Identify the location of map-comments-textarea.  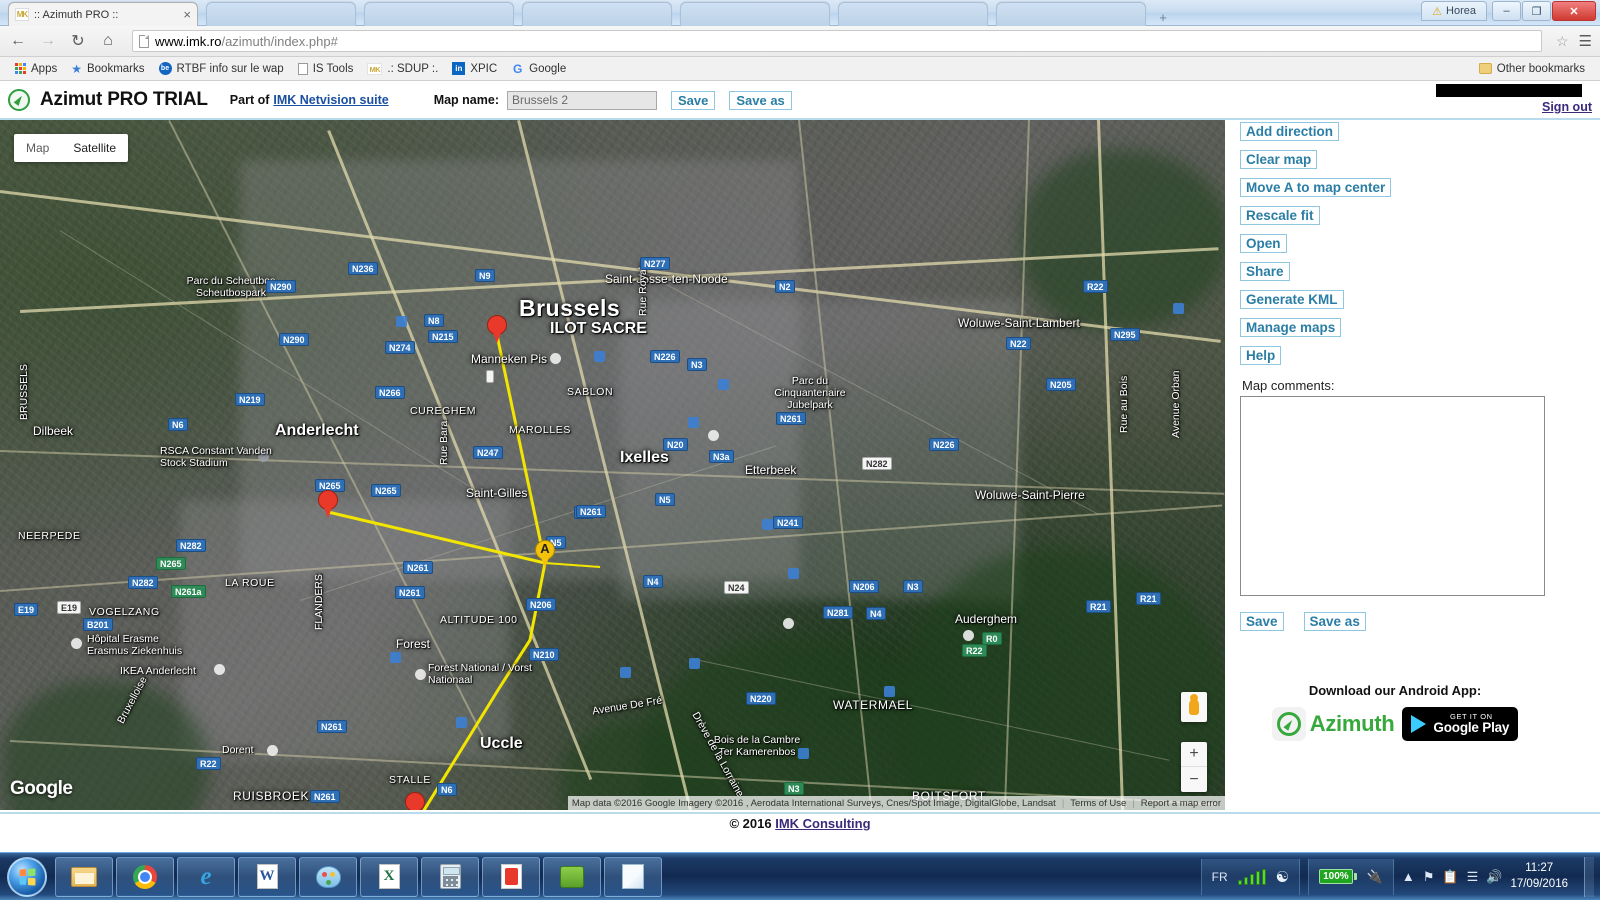
(1392, 496).